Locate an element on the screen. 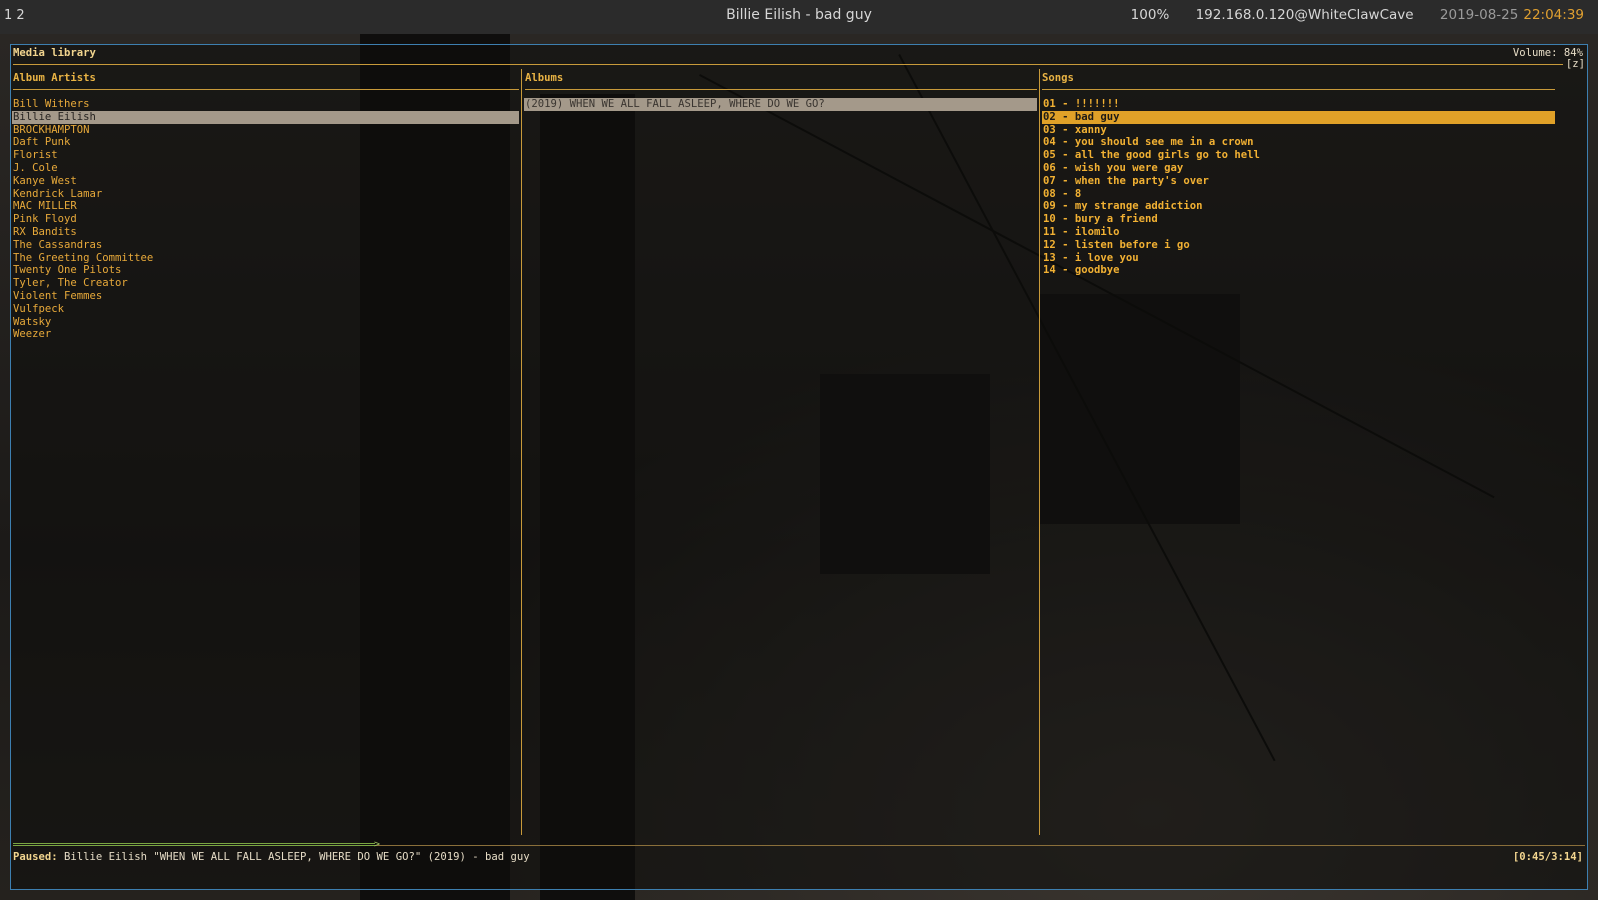 This screenshot has width=1598, height=900. column-divider-artists is located at coordinates (266, 89).